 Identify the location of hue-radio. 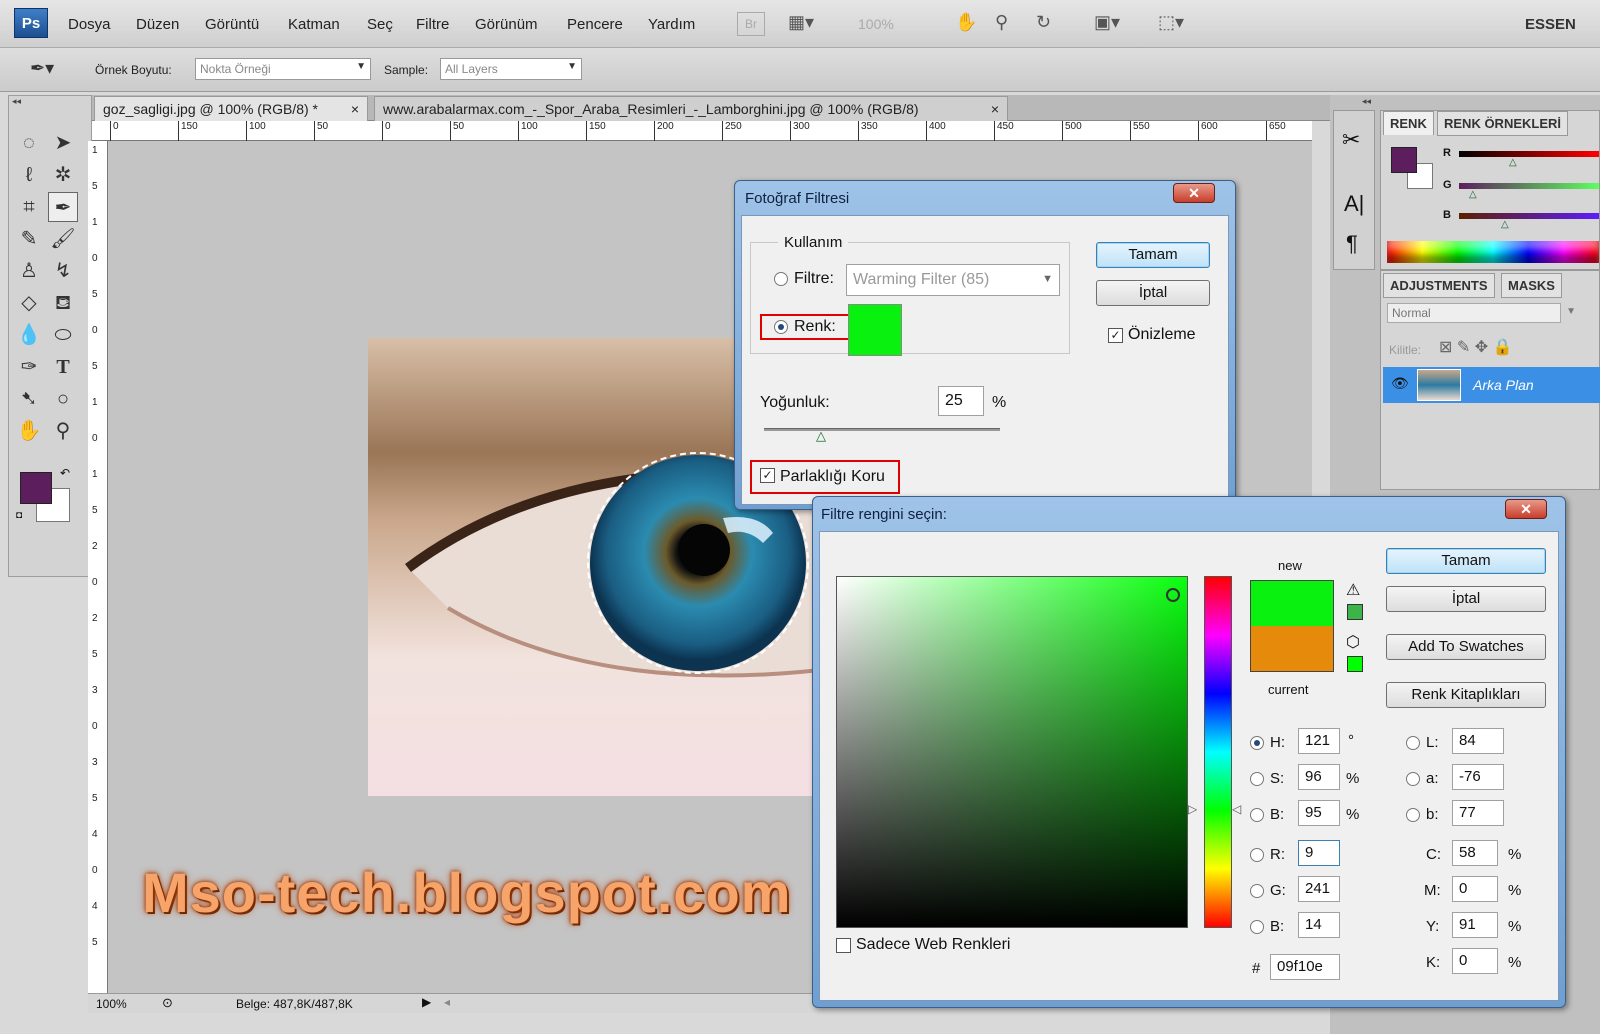
(1257, 743).